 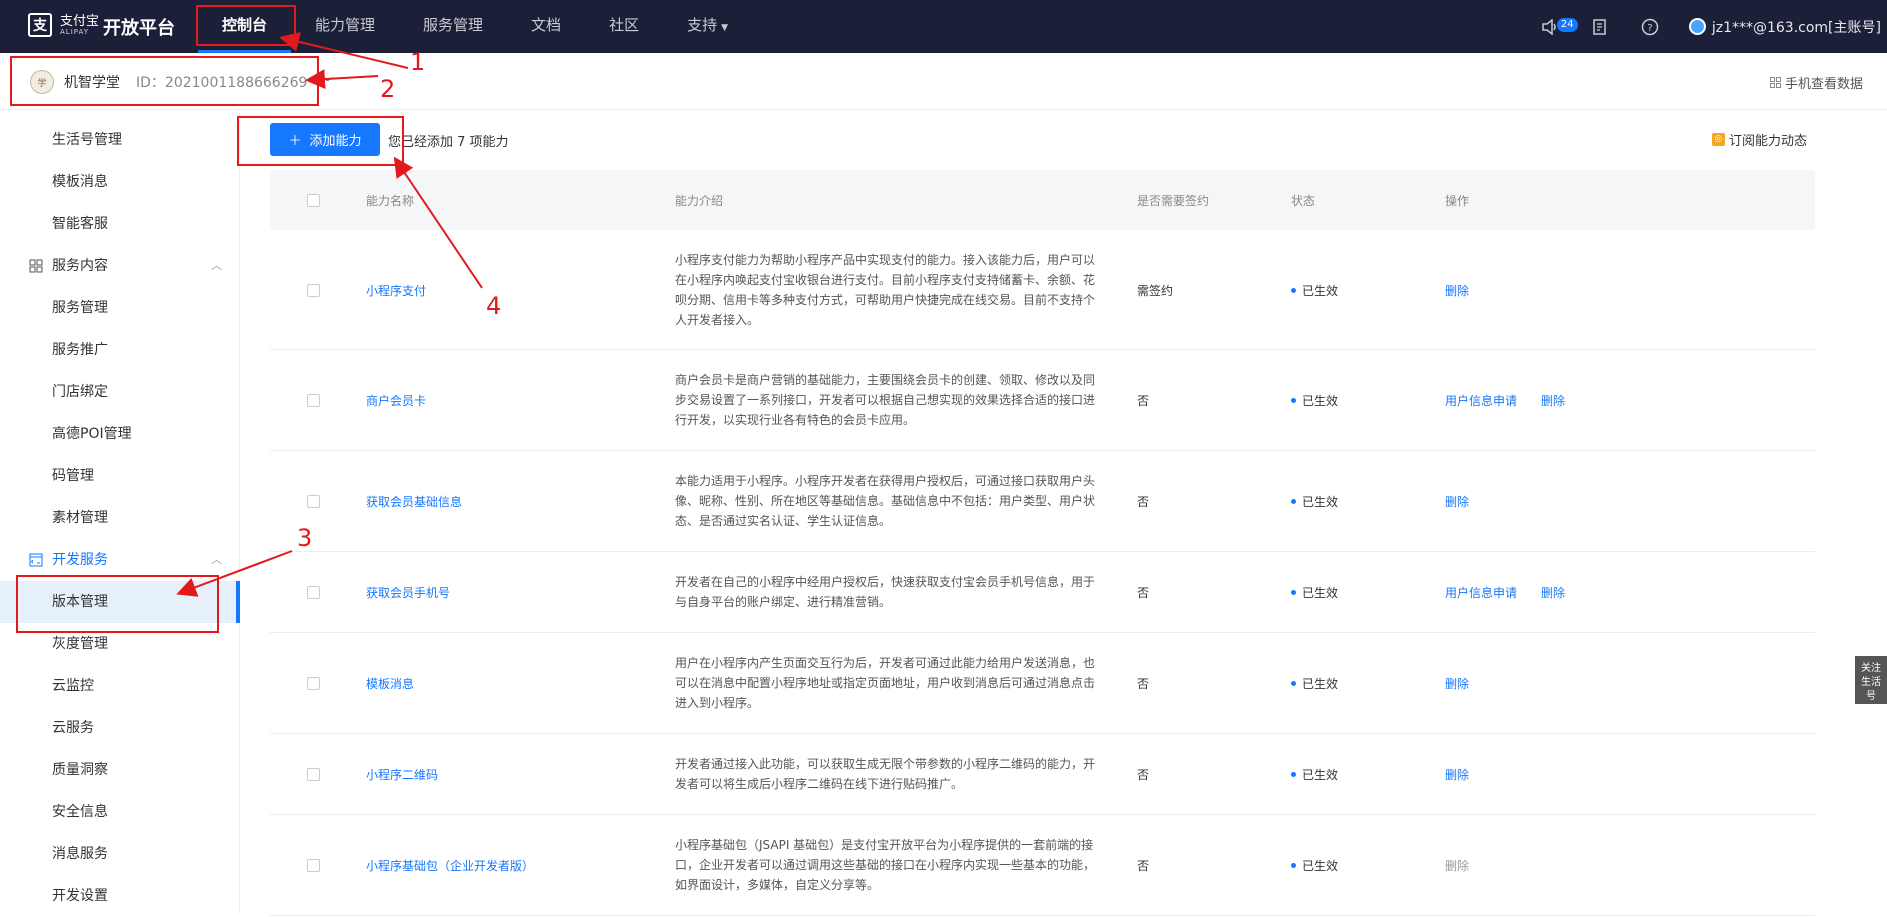 I want to click on speaker-icon: 24, so click(x=1558, y=27).